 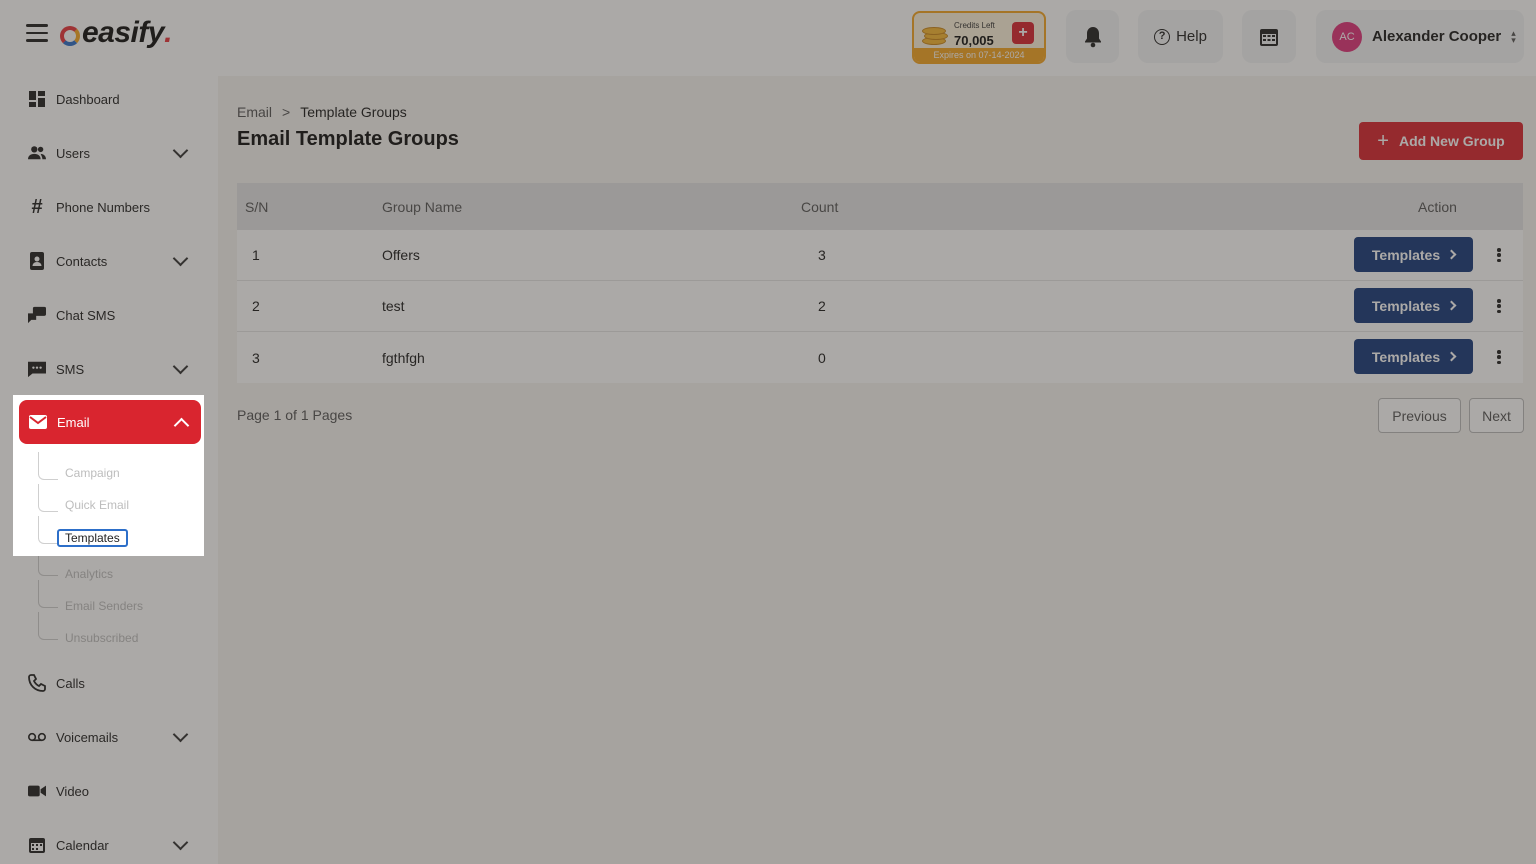 What do you see at coordinates (104, 606) in the screenshot?
I see `sidebar-subitem-email-senders: Email Senders` at bounding box center [104, 606].